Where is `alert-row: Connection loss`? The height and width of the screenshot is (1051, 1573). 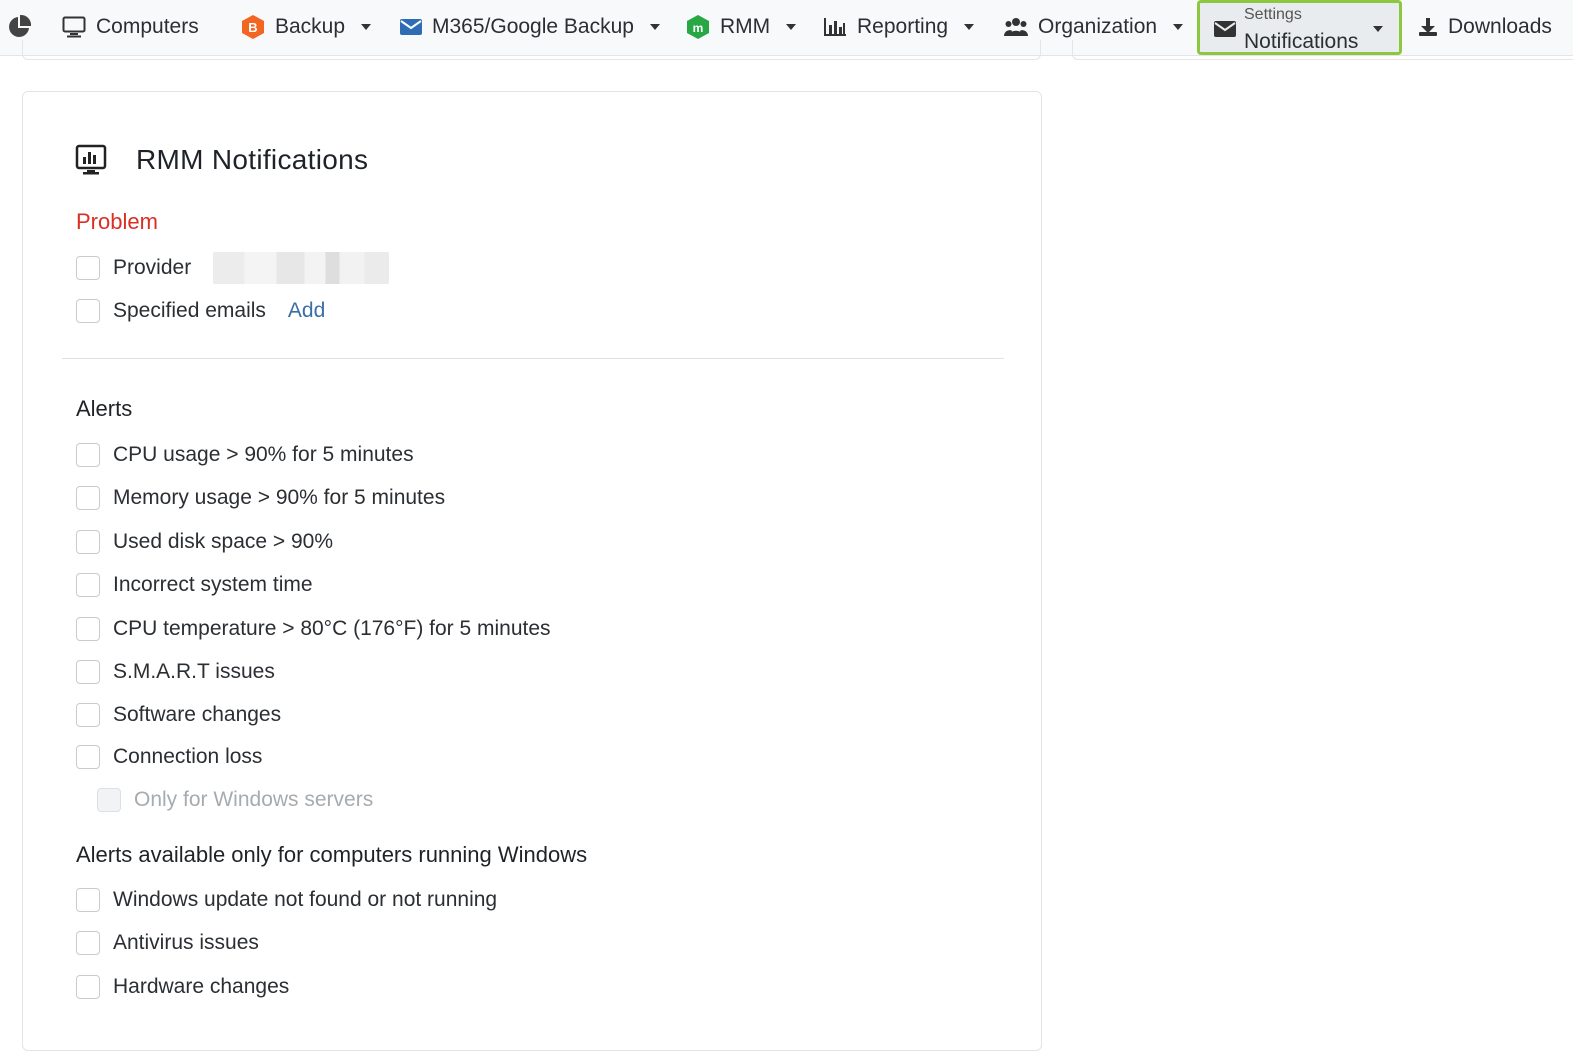
alert-row: Connection loss is located at coordinates (169, 757).